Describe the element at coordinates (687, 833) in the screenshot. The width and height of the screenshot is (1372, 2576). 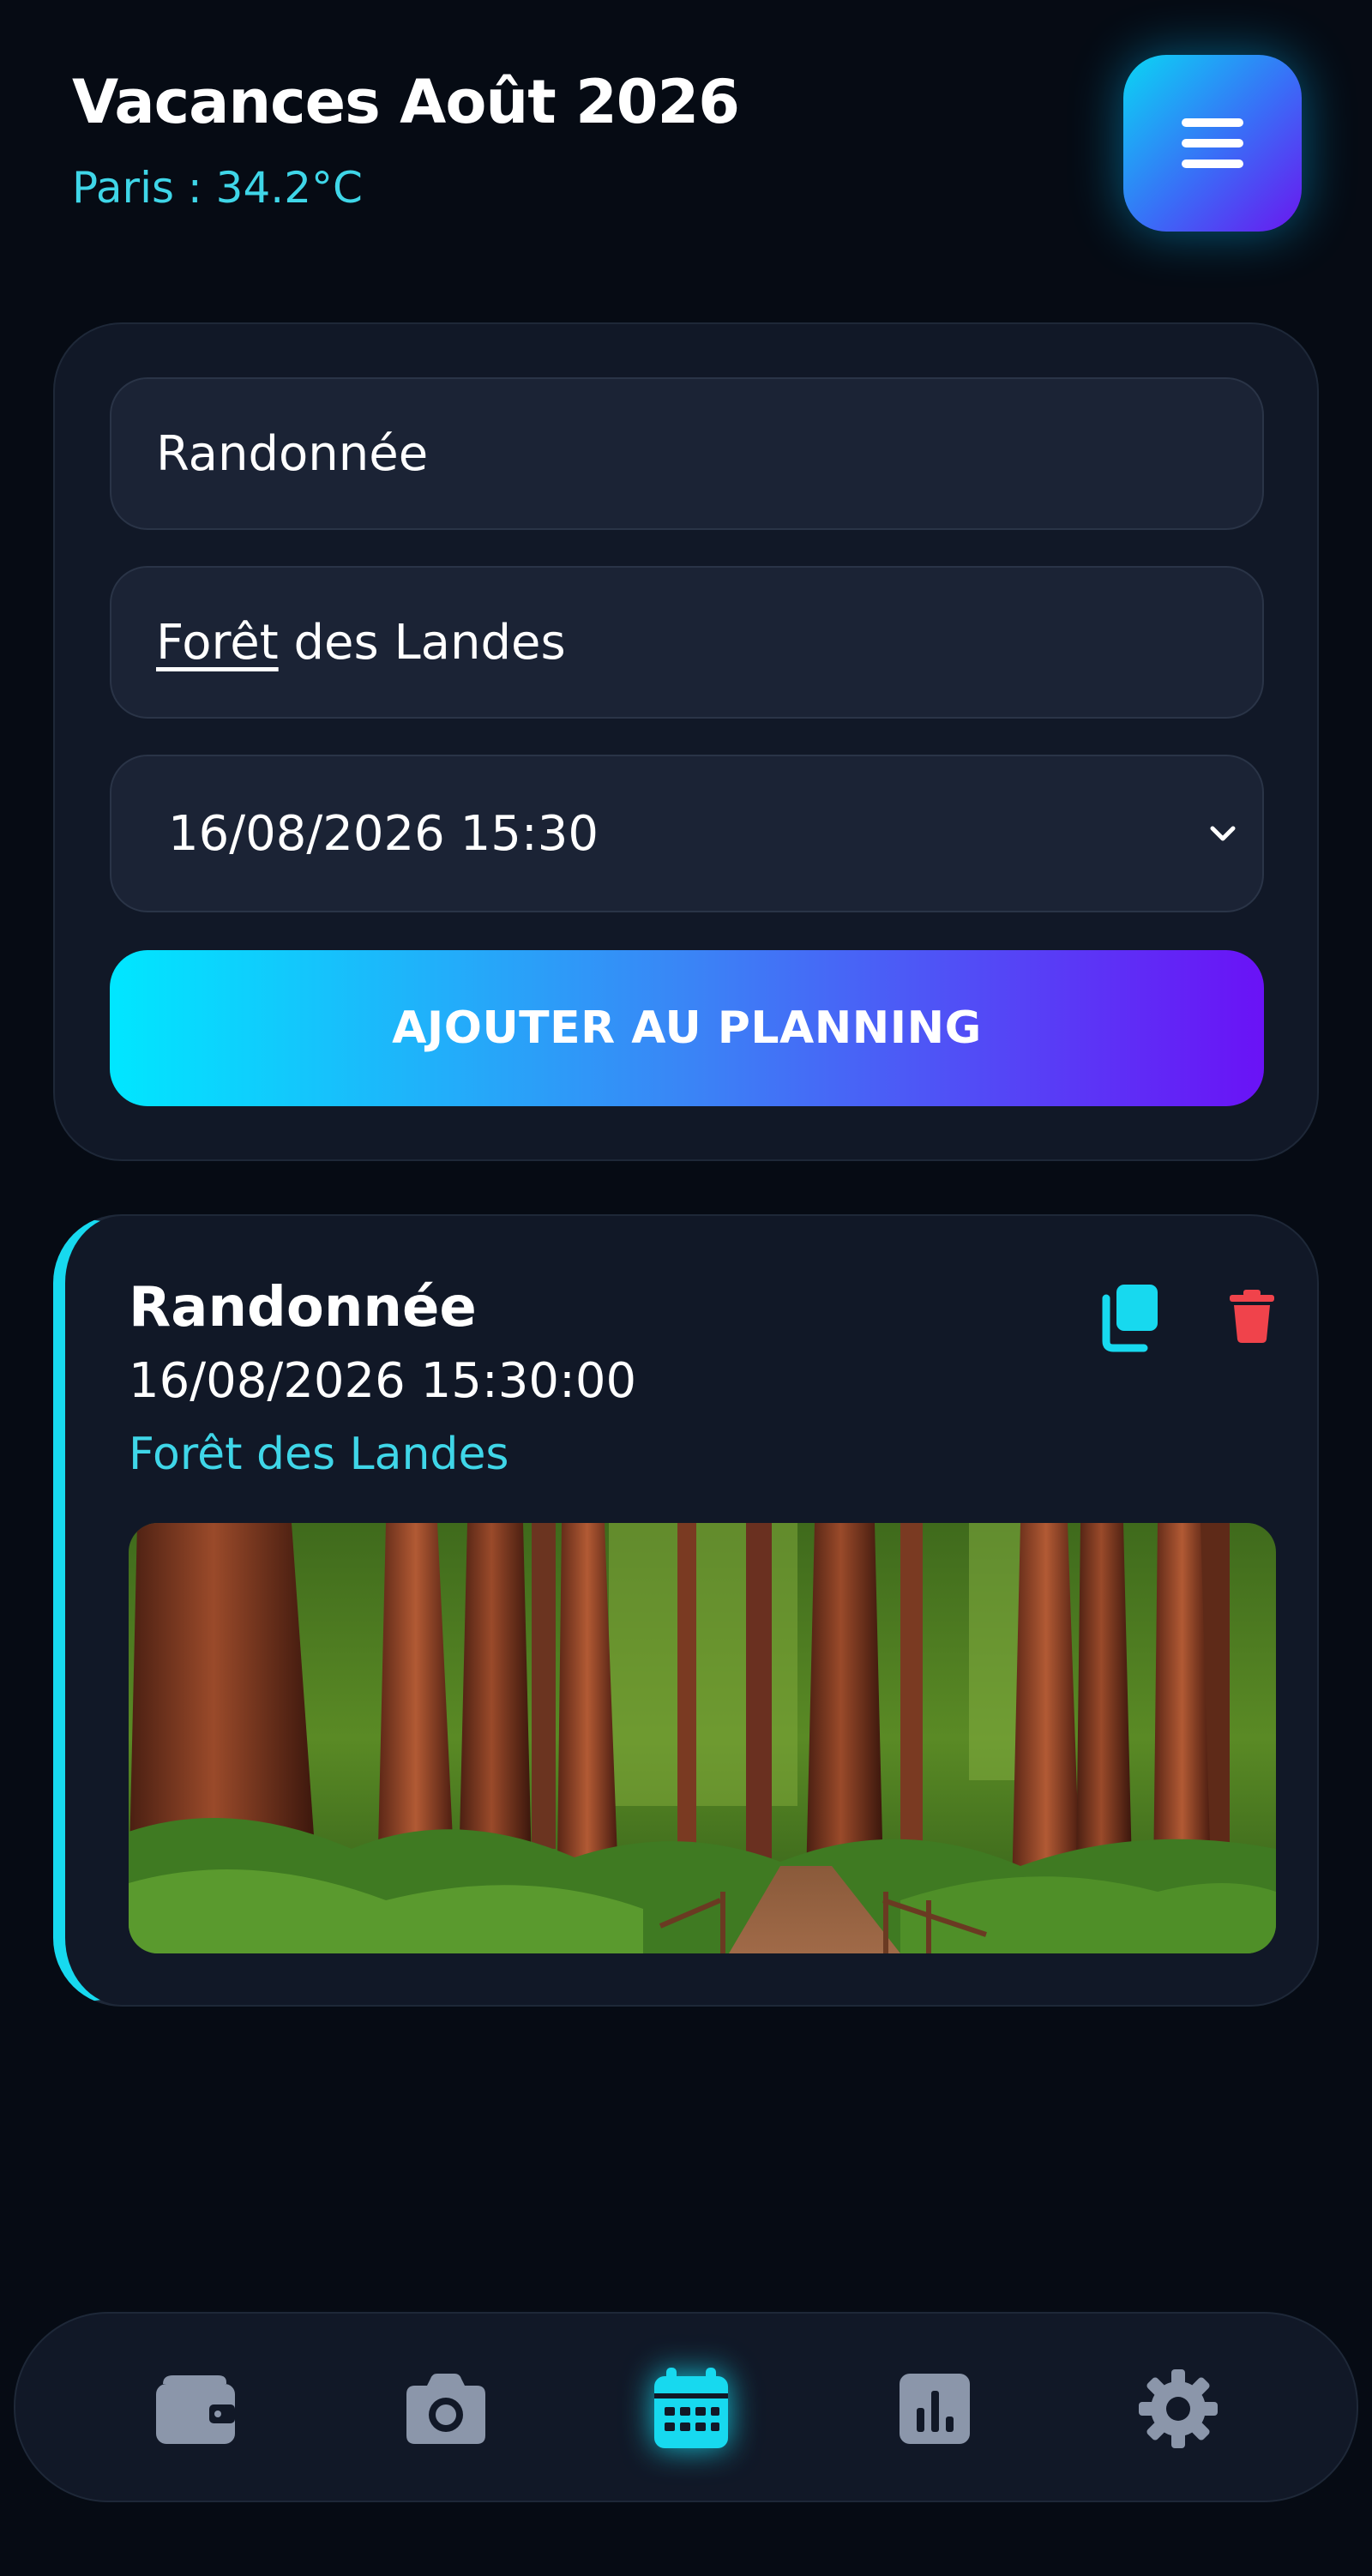
I see `datetime-select: 16/08/2026 15:30` at that location.